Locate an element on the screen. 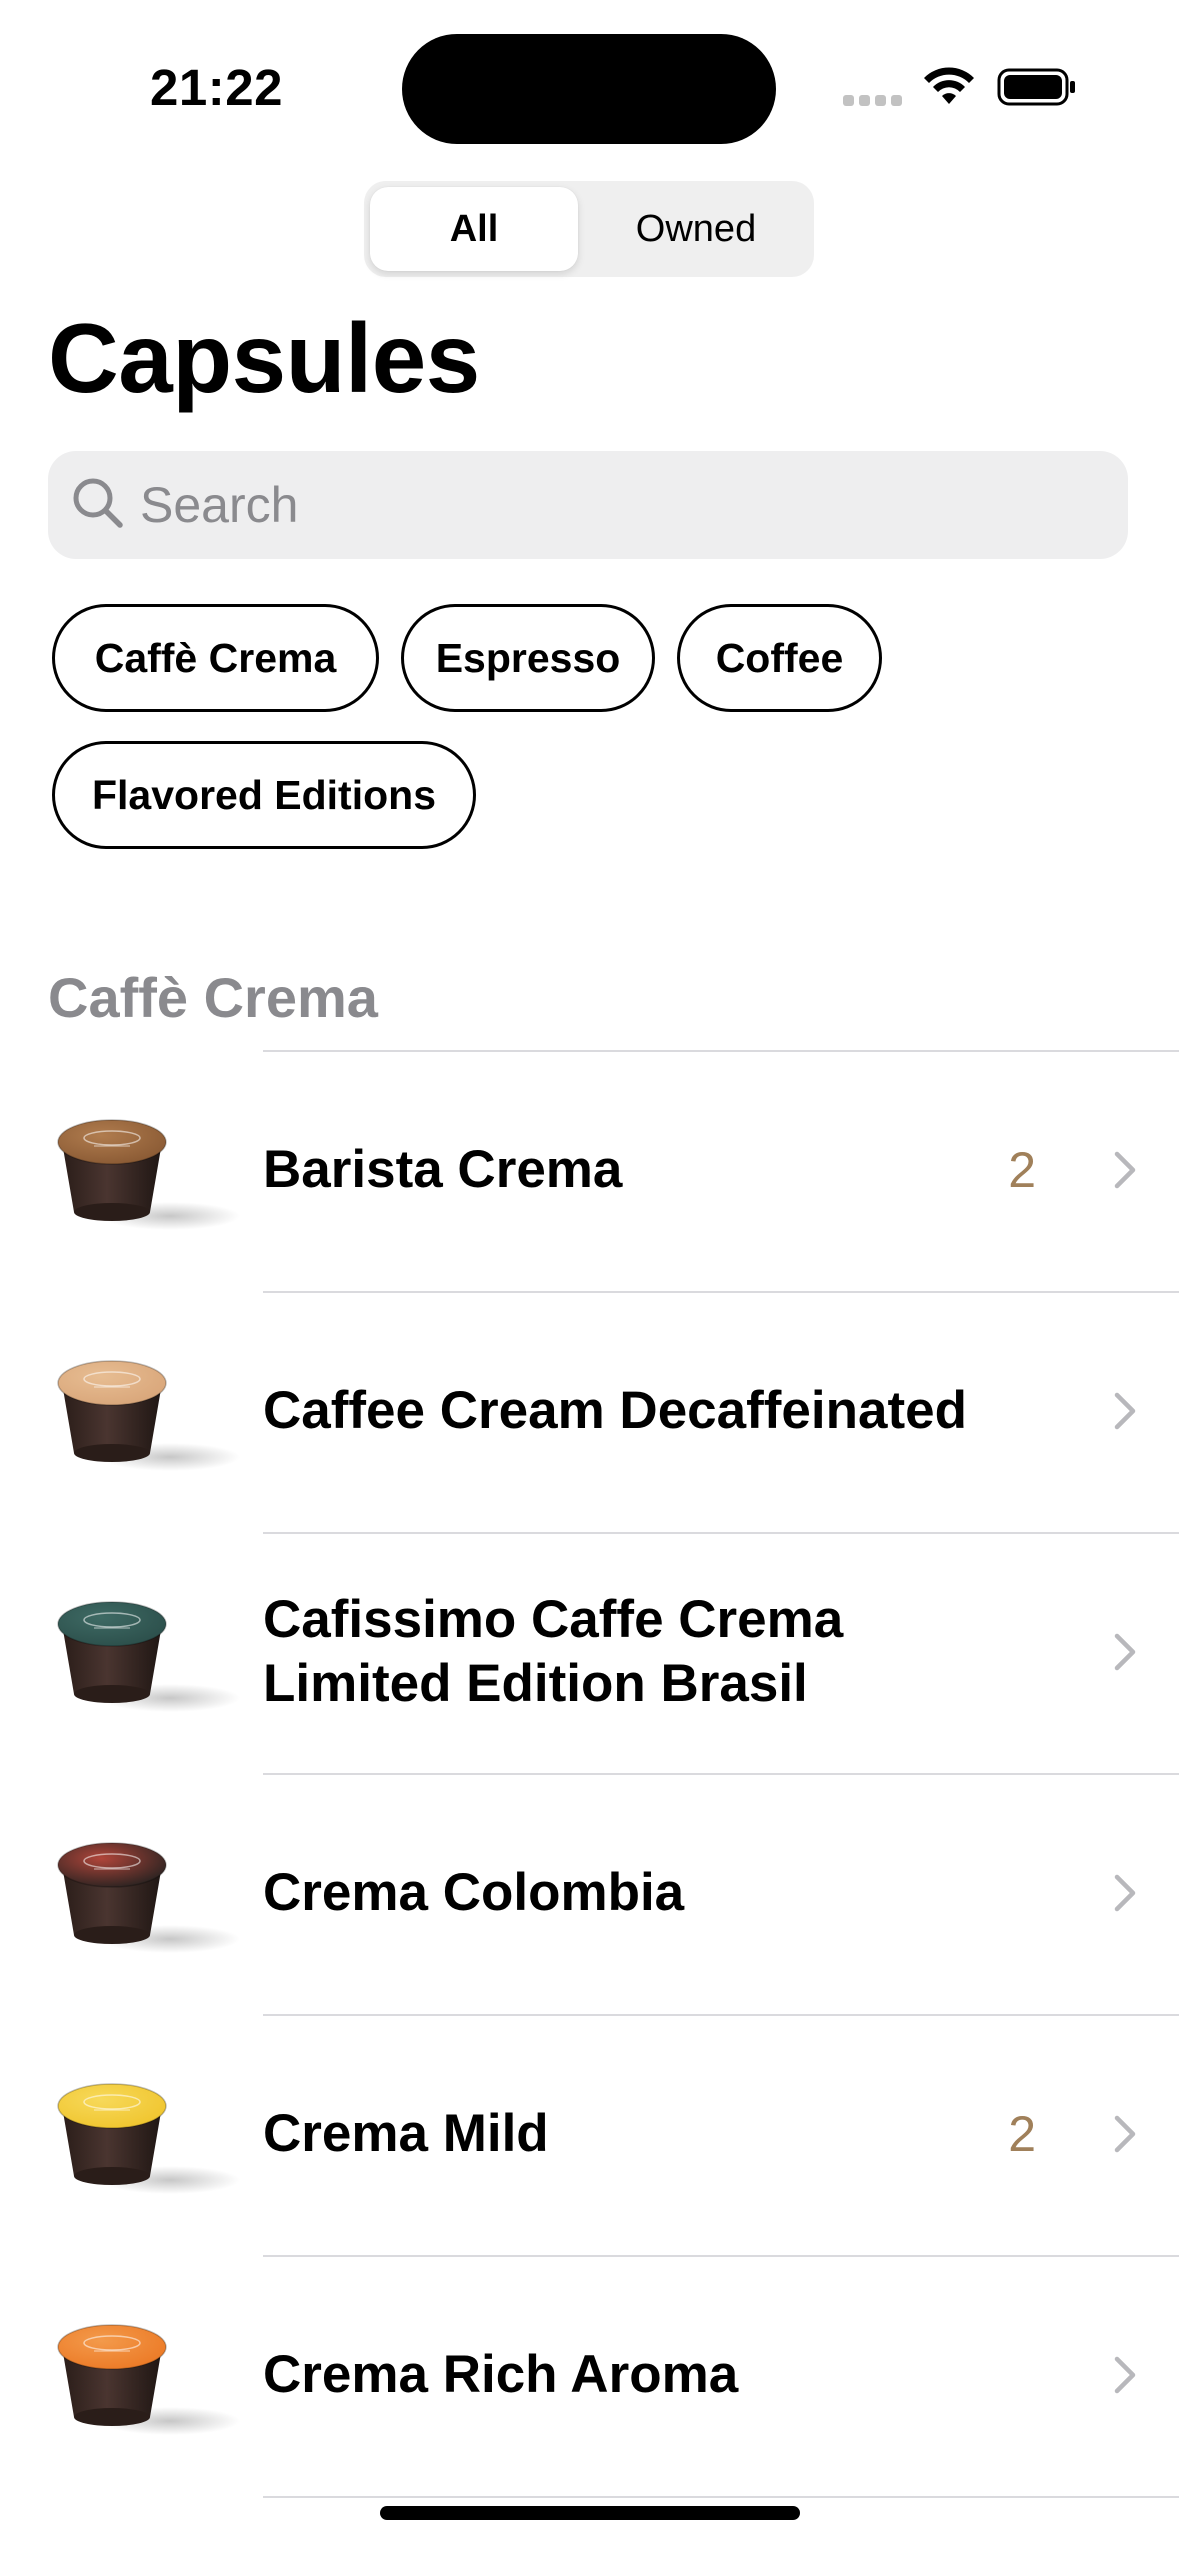 This screenshot has height=2556, width=1179. list-item: Crema Colombia is located at coordinates (589, 1893).